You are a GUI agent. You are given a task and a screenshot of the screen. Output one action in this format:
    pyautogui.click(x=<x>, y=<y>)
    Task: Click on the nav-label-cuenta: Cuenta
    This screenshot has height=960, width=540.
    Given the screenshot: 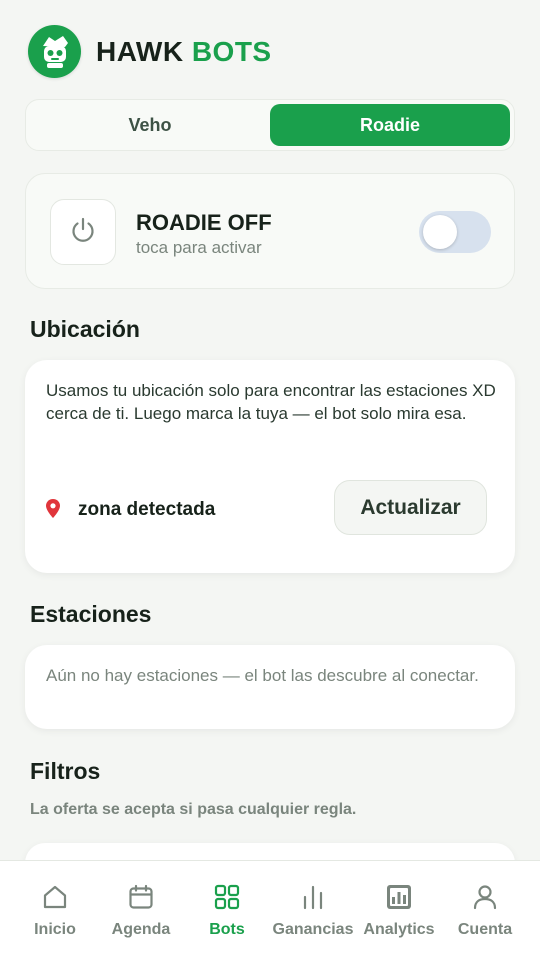 What is the action you would take?
    pyautogui.click(x=485, y=929)
    